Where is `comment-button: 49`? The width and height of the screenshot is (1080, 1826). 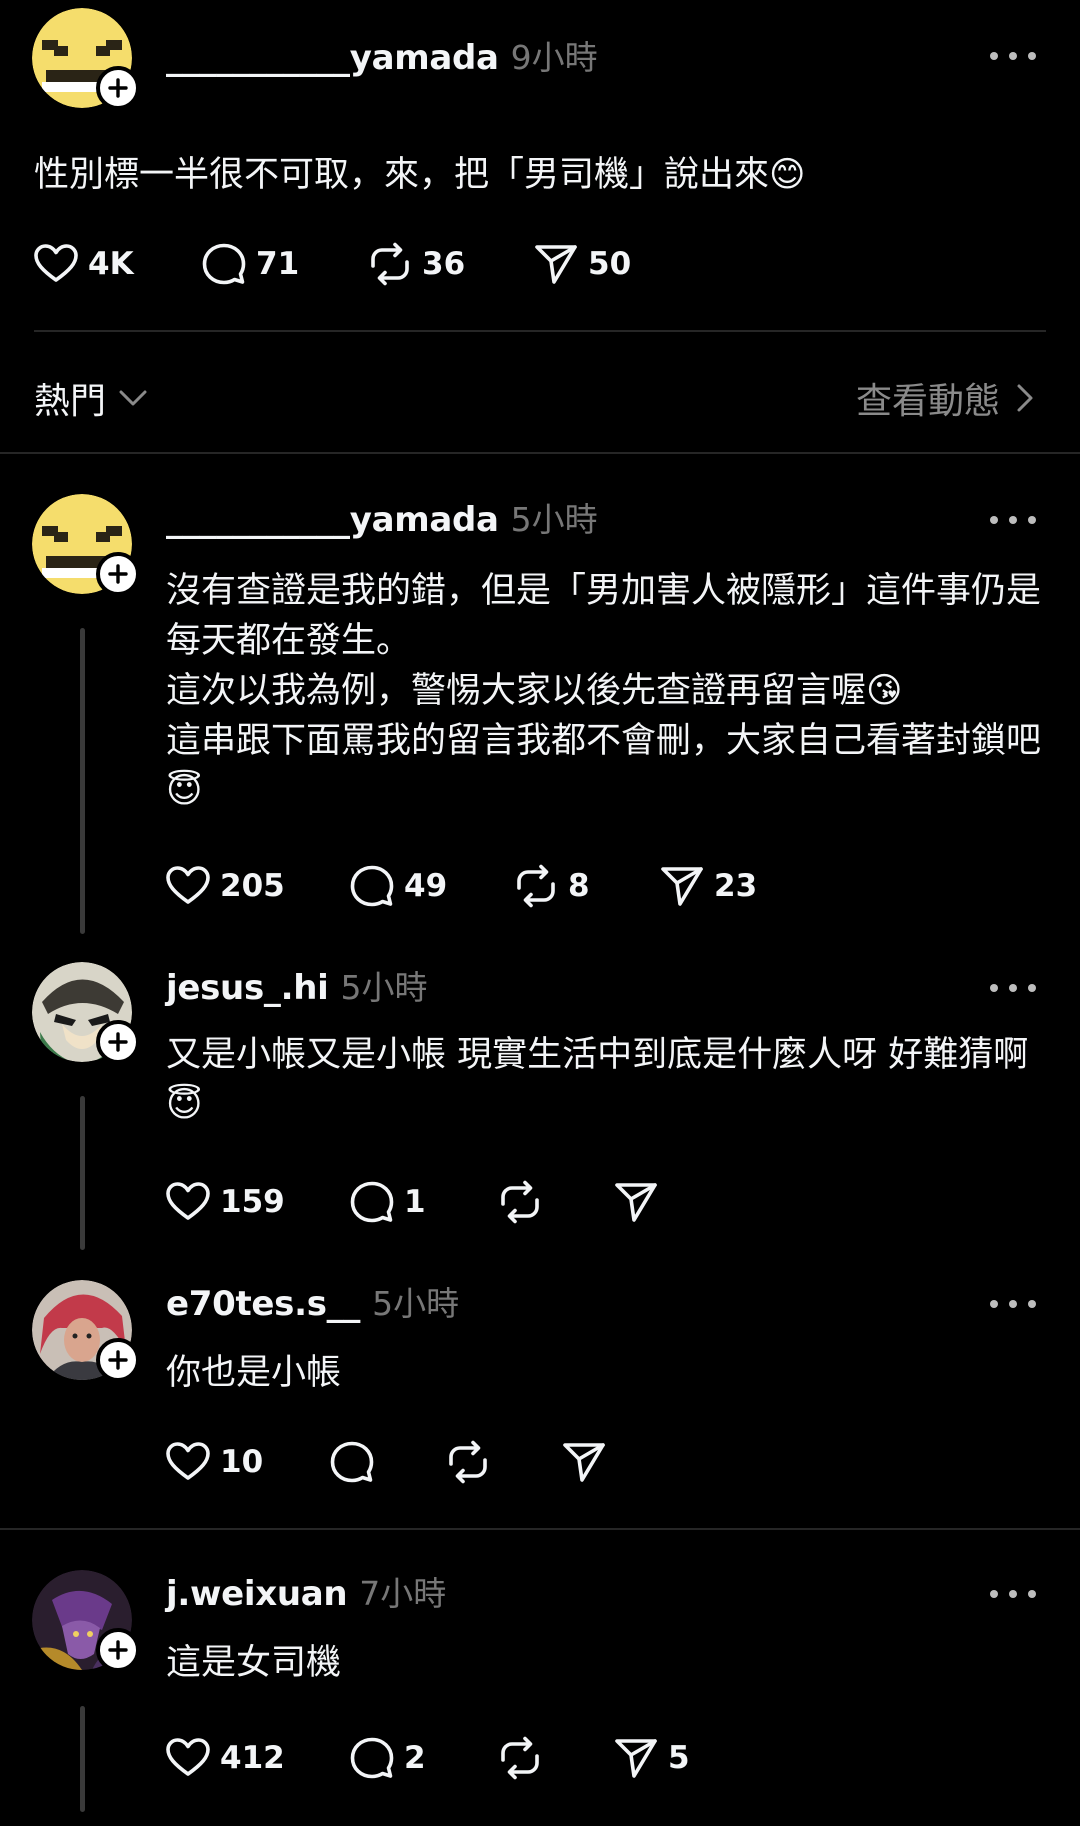 comment-button: 49 is located at coordinates (430, 886).